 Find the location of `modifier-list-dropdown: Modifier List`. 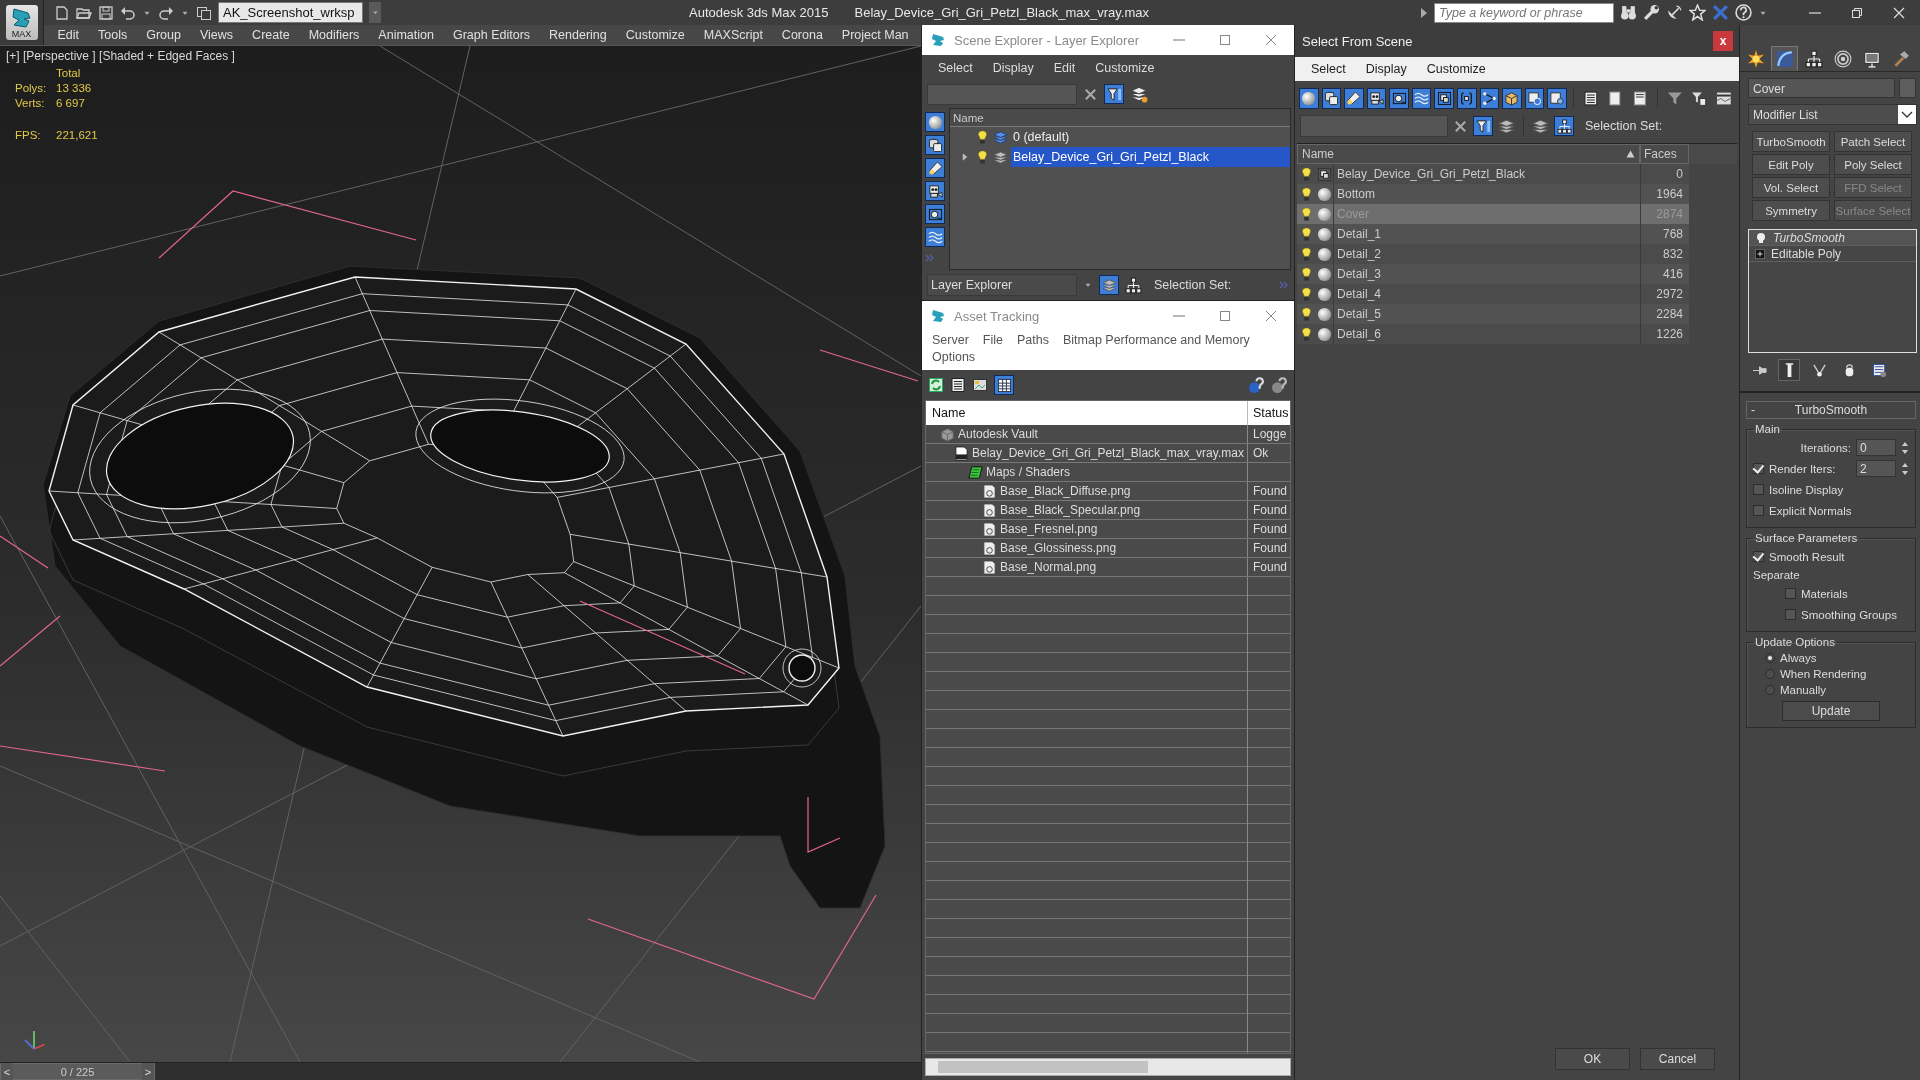

modifier-list-dropdown: Modifier List is located at coordinates (1832, 114).